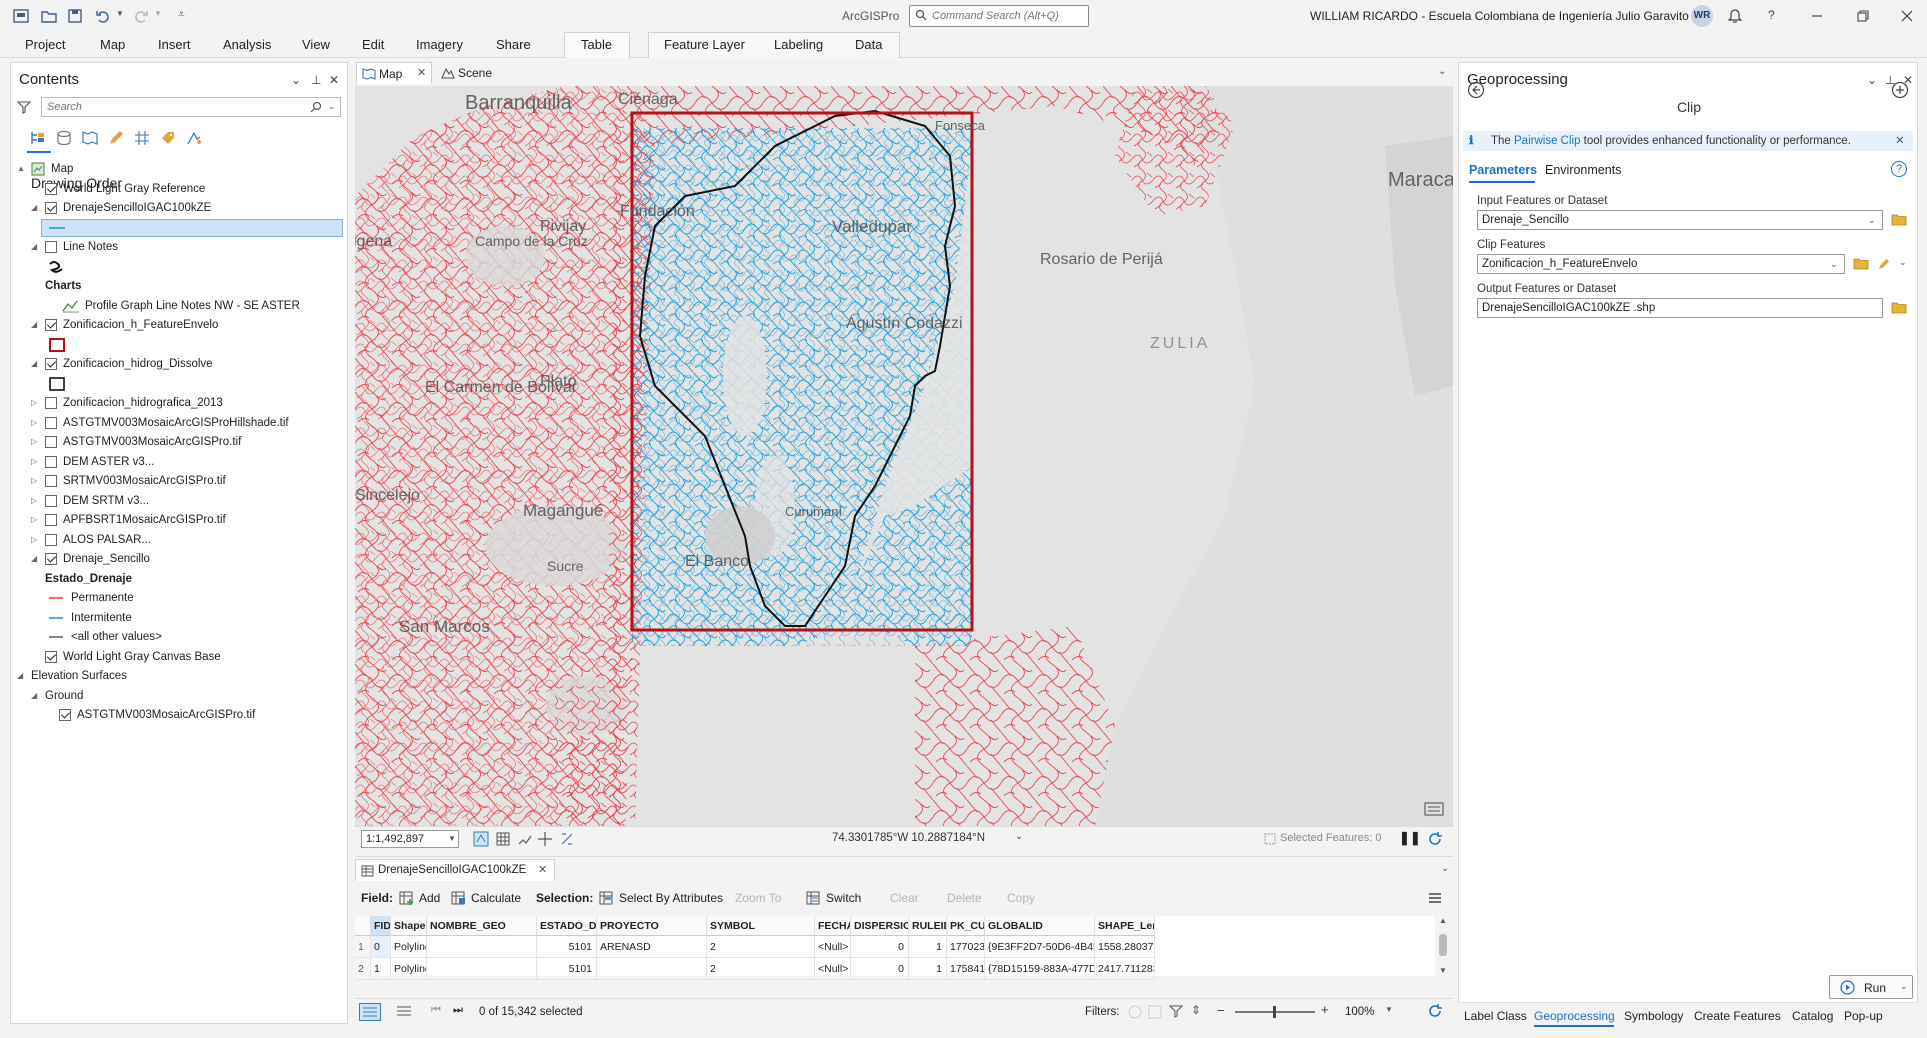 This screenshot has width=1927, height=1038. Describe the element at coordinates (567, 839) in the screenshot. I see `constraints-icon` at that location.